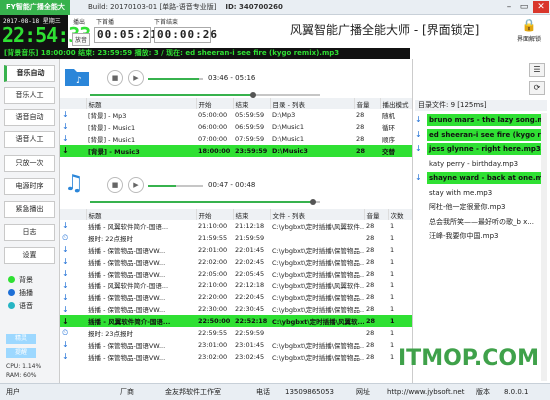  What do you see at coordinates (487, 193) in the screenshot?
I see `list-item: stay with me.mp3` at bounding box center [487, 193].